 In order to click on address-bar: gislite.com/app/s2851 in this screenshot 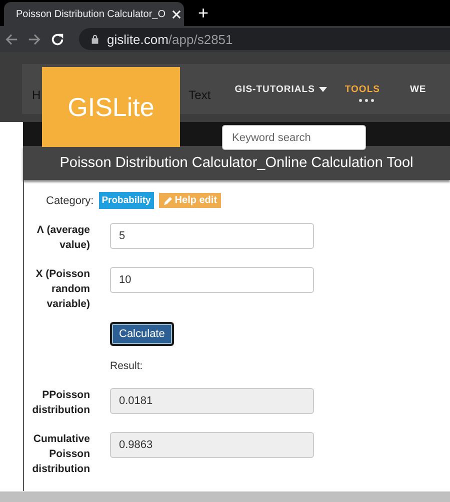, I will do `click(264, 39)`.